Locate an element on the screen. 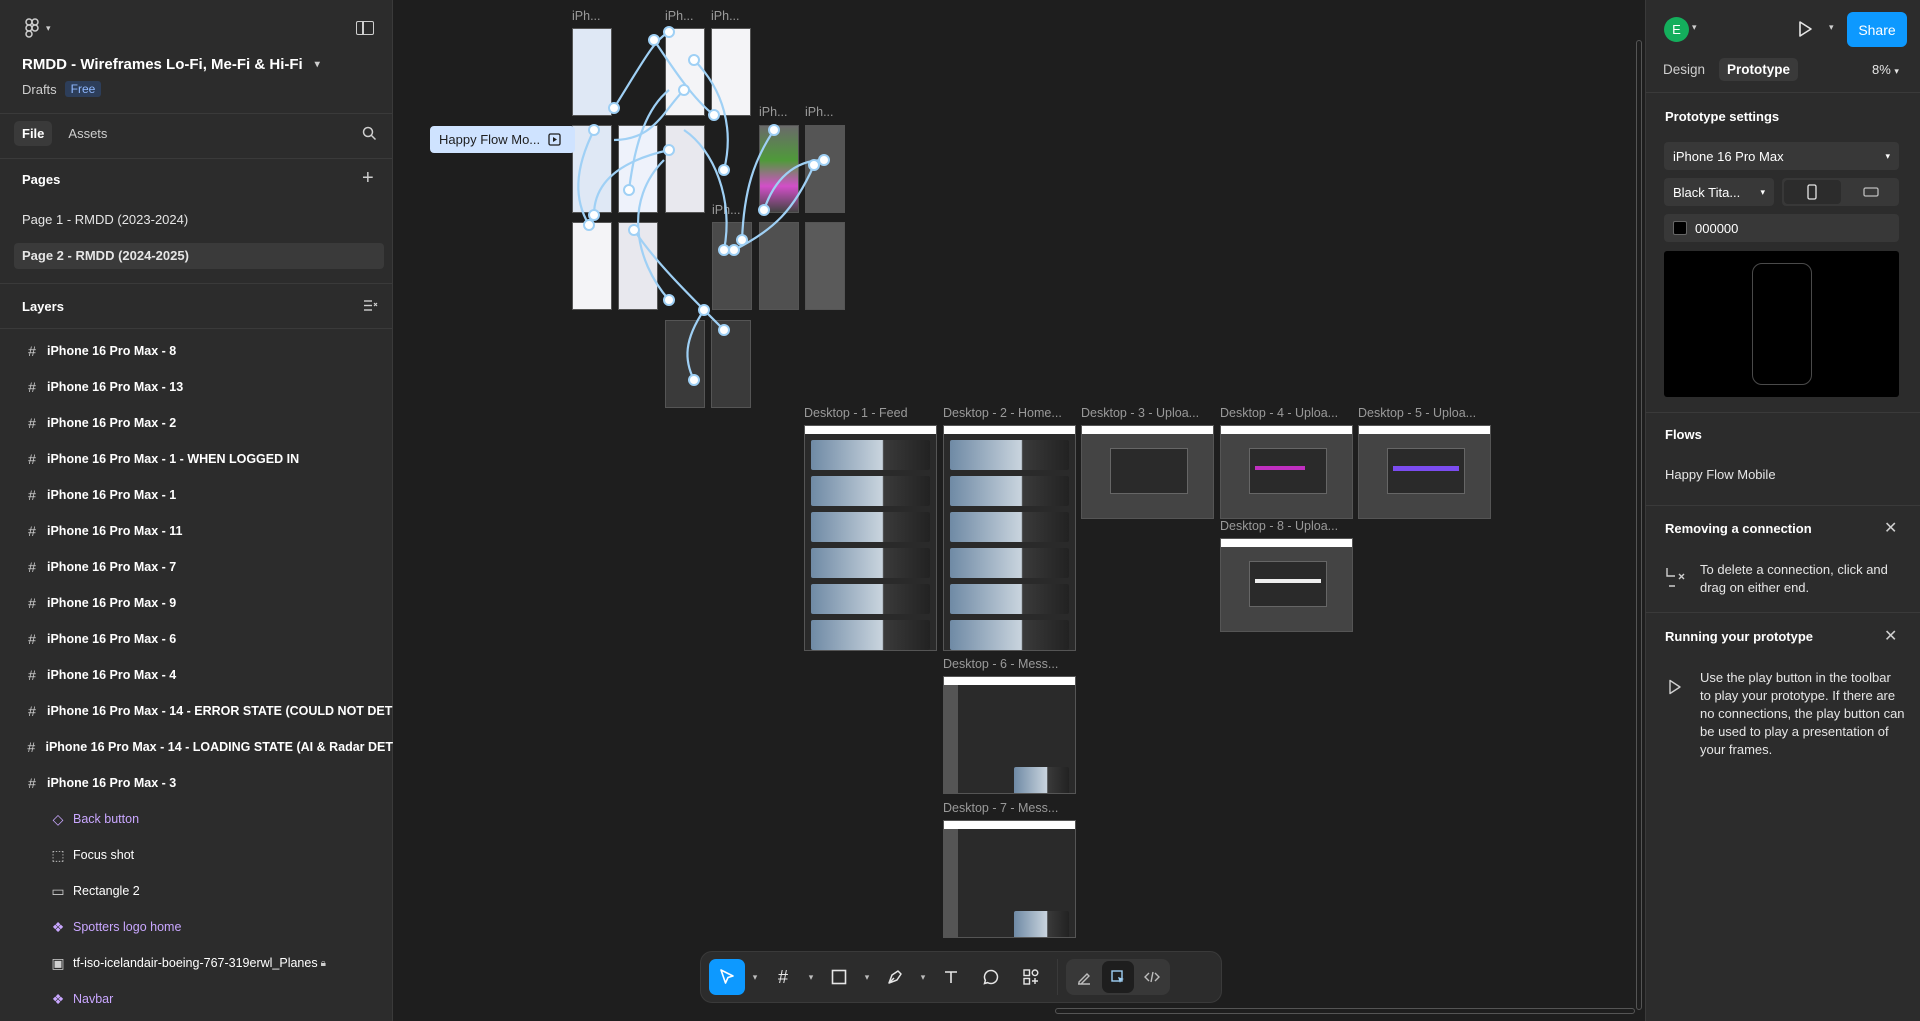 The width and height of the screenshot is (1920, 1021). layer-row: # iPhone 16 Pro Max - 3 is located at coordinates (207, 783).